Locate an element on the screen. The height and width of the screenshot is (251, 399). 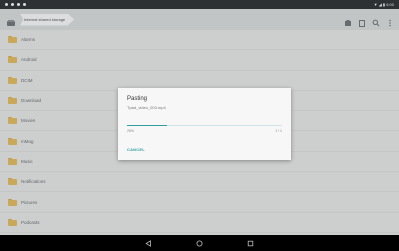
navigation-bar is located at coordinates (199, 243).